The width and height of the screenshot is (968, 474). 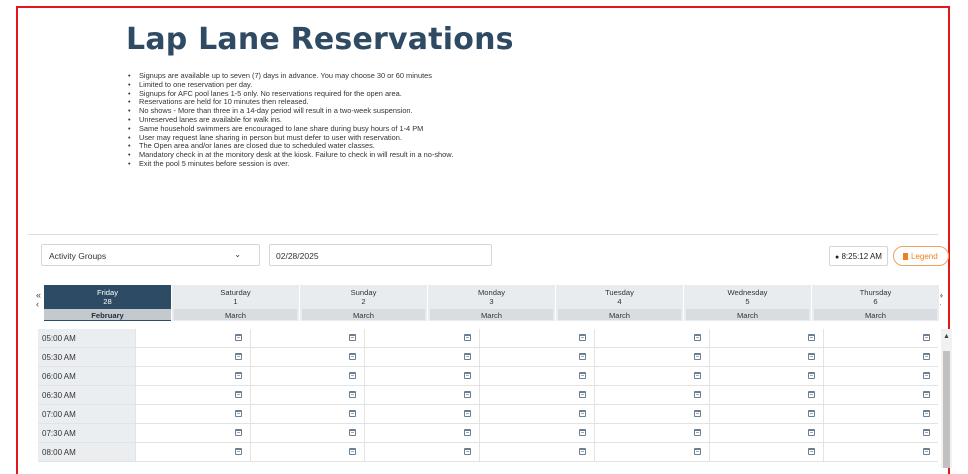 What do you see at coordinates (946, 409) in the screenshot?
I see `scrollbar-thumb` at bounding box center [946, 409].